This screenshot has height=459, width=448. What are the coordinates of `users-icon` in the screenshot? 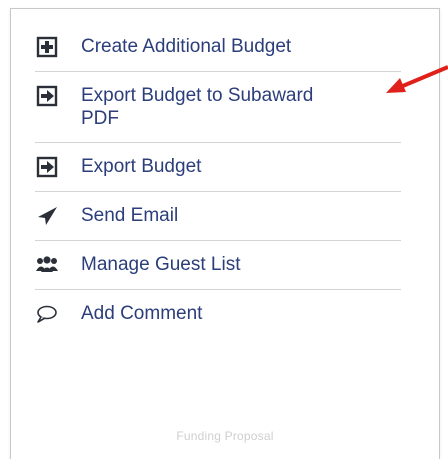 It's located at (47, 265).